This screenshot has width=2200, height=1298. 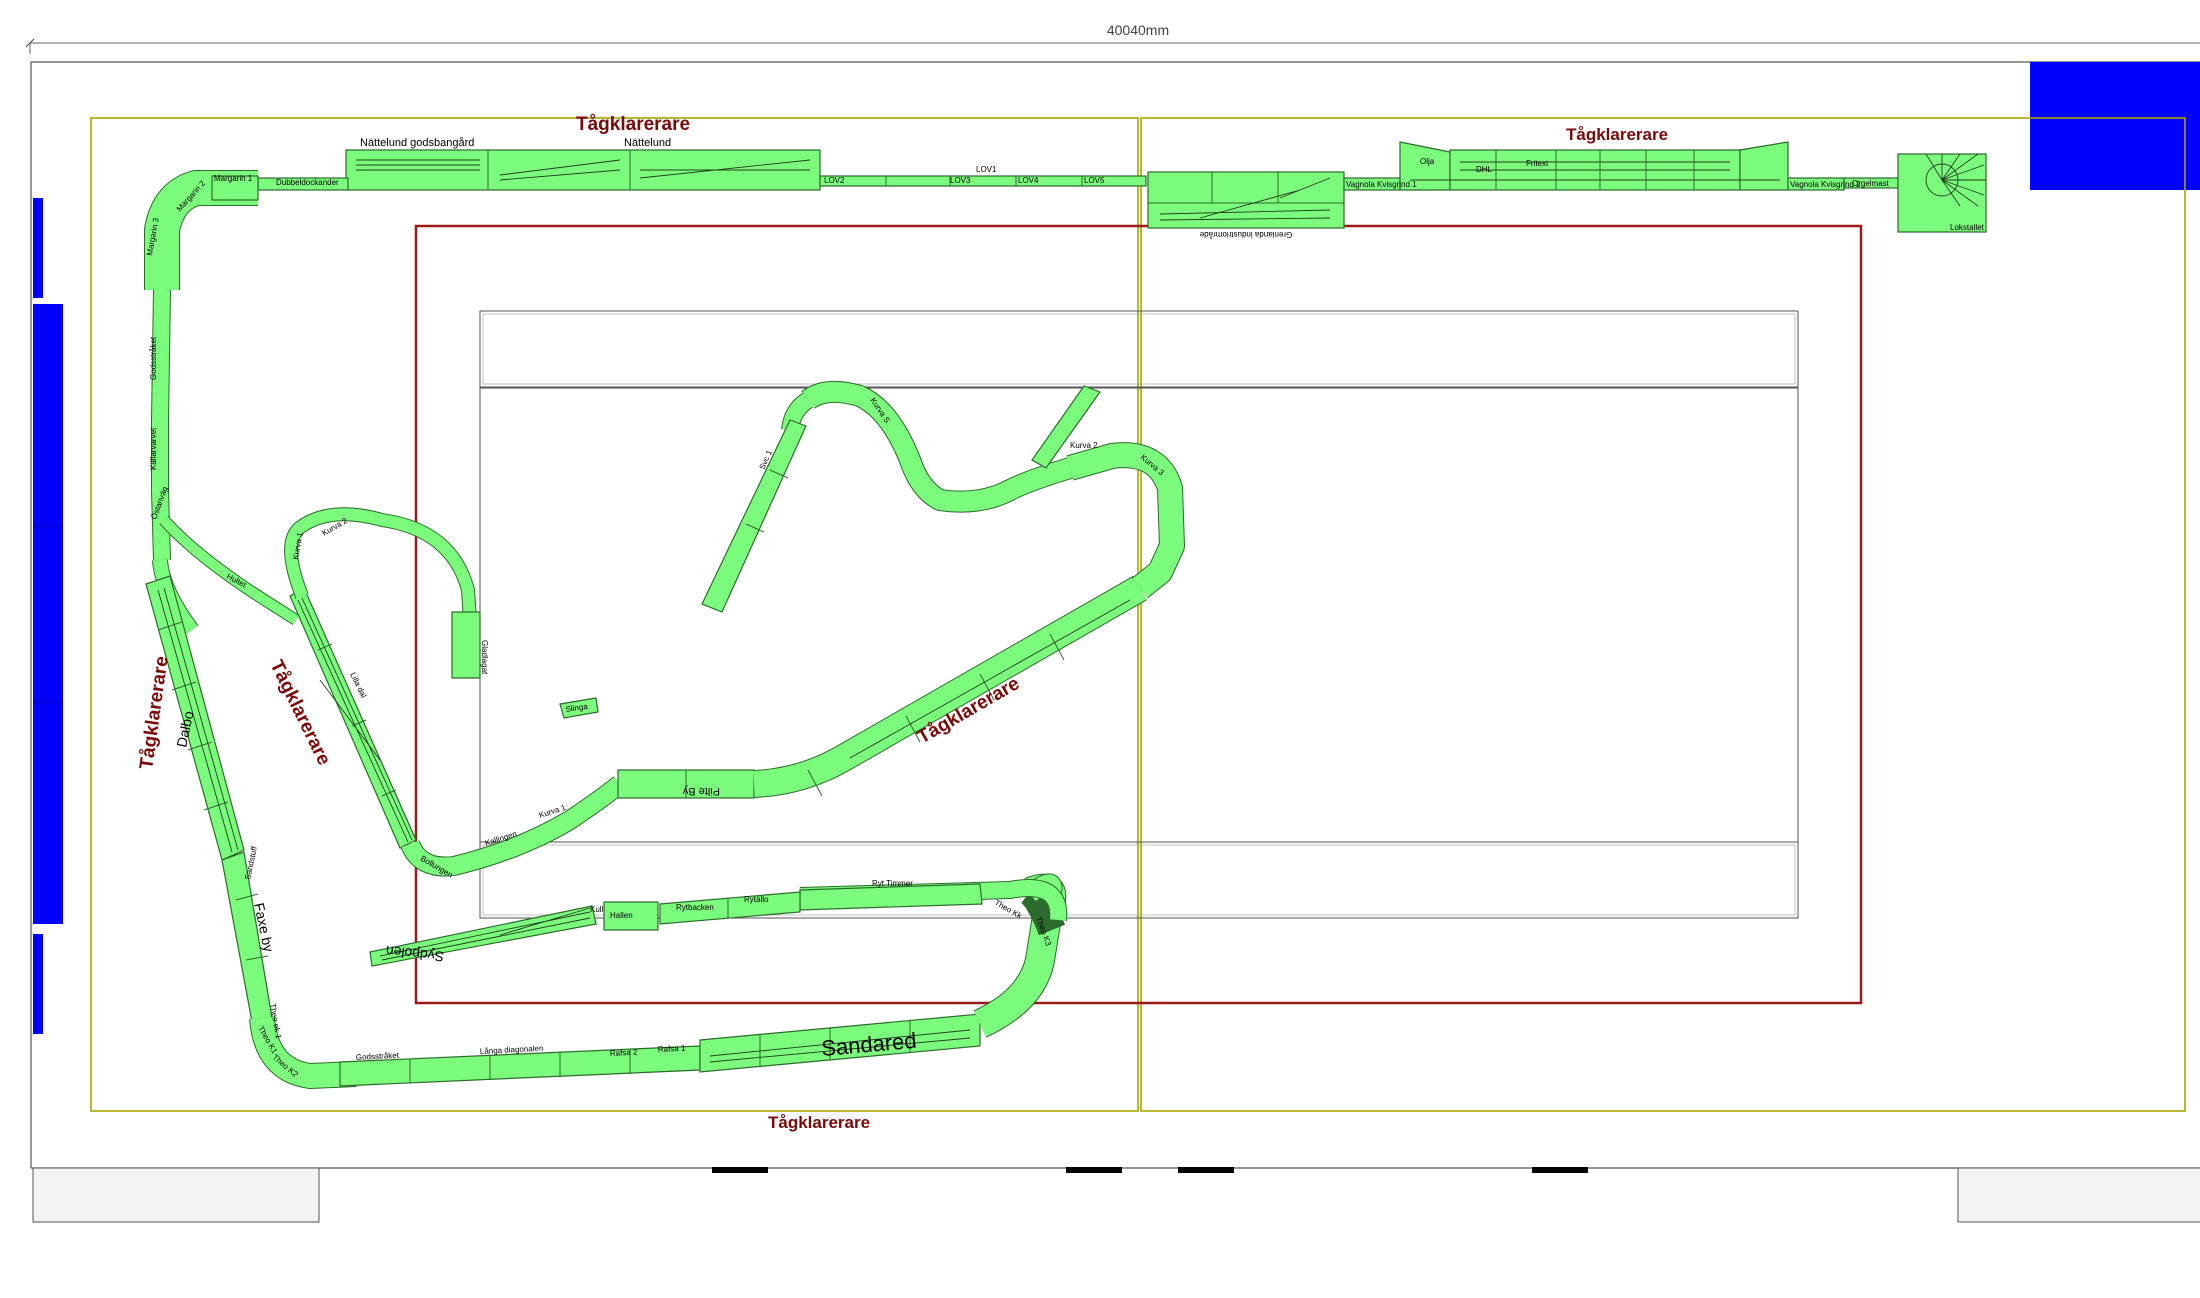 What do you see at coordinates (597, 909) in the screenshot?
I see `label-kull: Kull` at bounding box center [597, 909].